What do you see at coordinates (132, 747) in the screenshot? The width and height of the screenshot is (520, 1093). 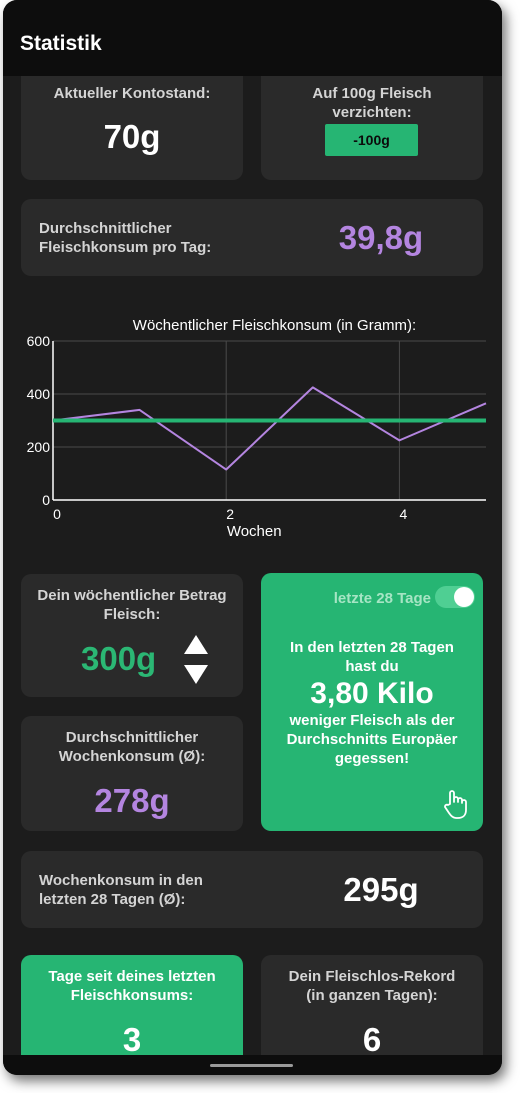 I see `weekly-average-label: Durchschnittlicher Wochenkonsum (Ø):` at bounding box center [132, 747].